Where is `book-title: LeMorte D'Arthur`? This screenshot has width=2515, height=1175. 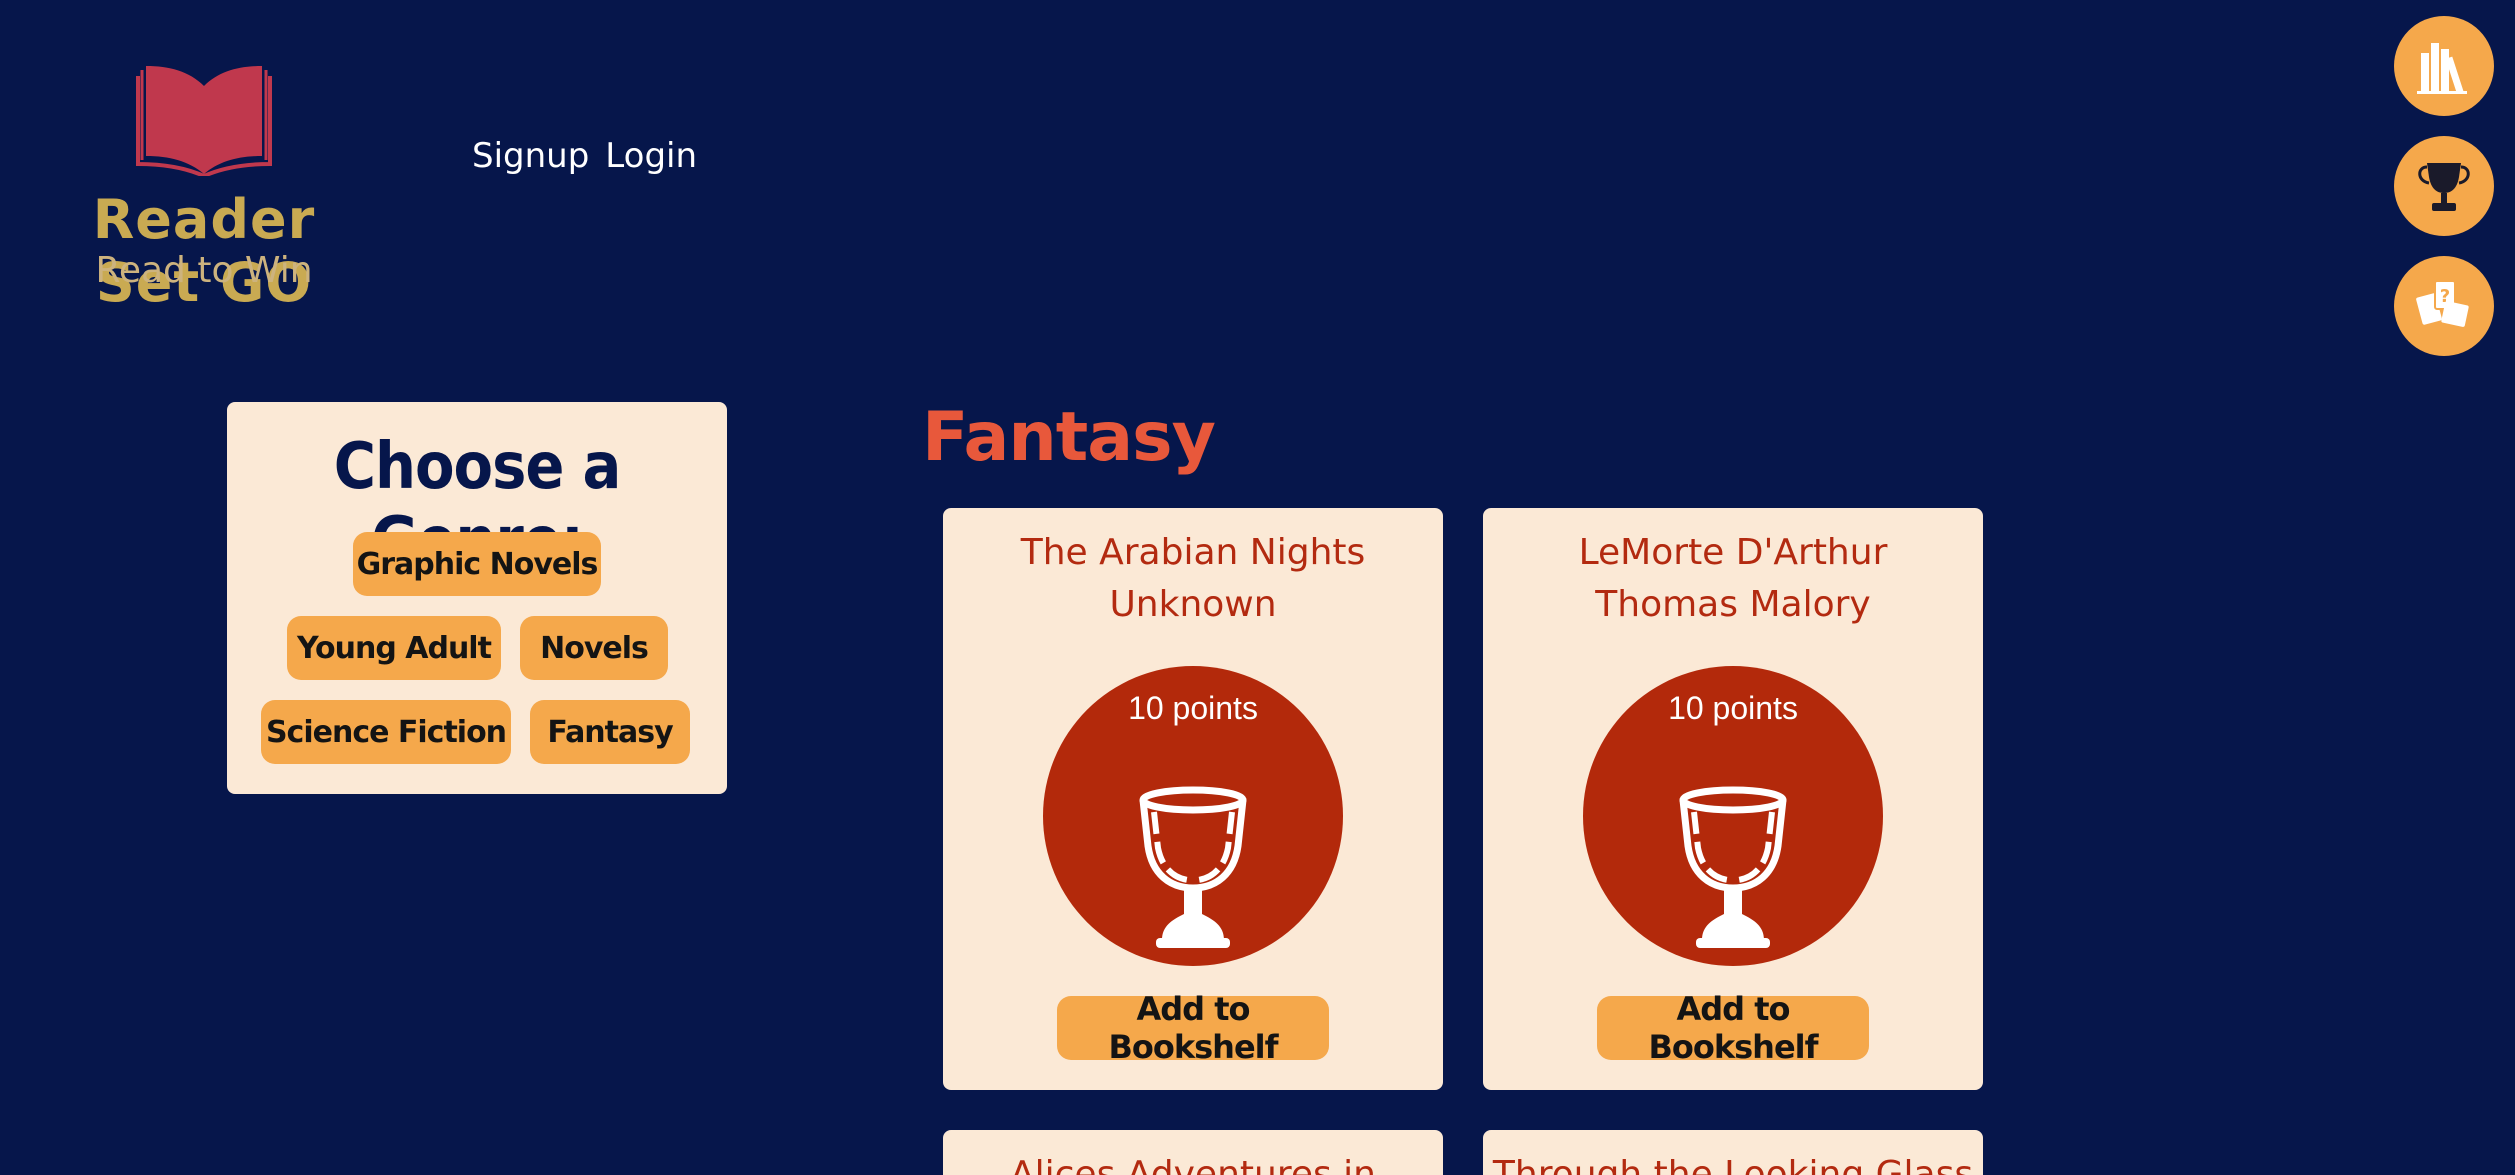
book-title: LeMorte D'Arthur is located at coordinates (1733, 552).